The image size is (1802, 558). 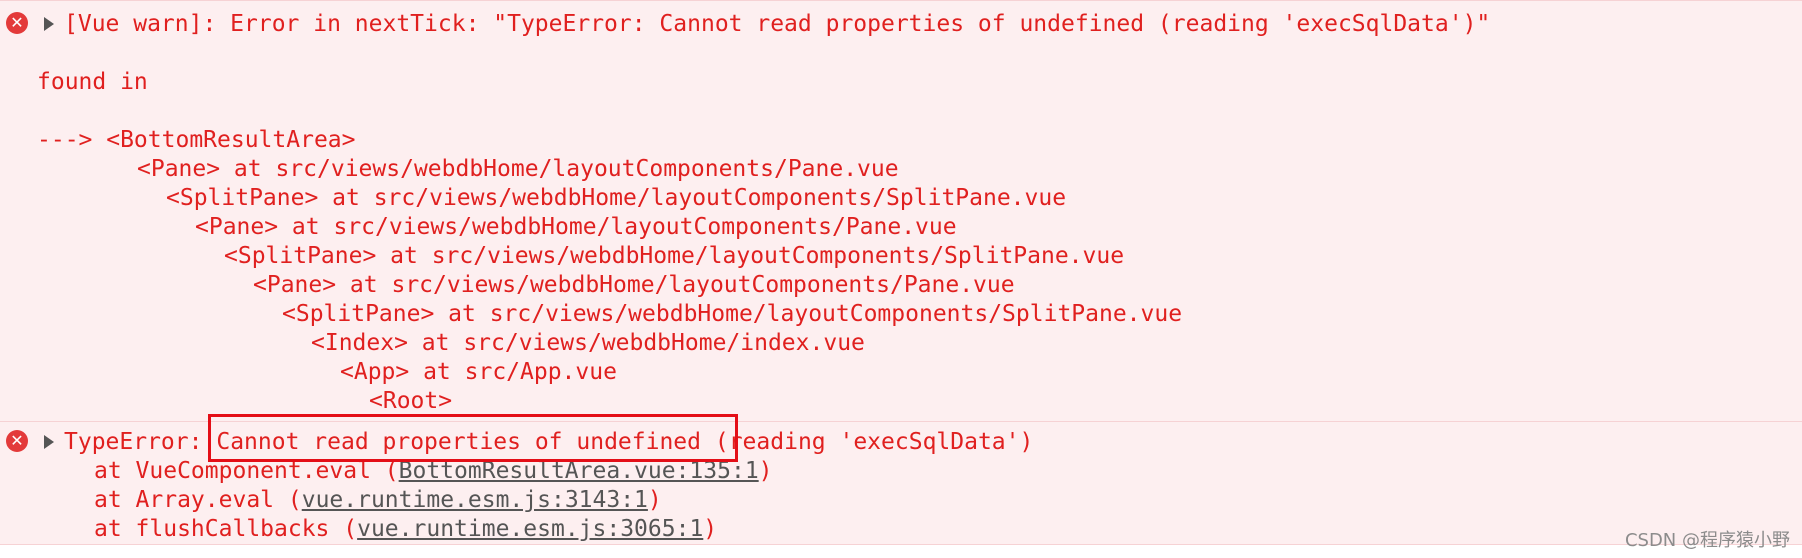 What do you see at coordinates (196, 140) in the screenshot?
I see `component-trace-line: ---> <BottomResultArea>` at bounding box center [196, 140].